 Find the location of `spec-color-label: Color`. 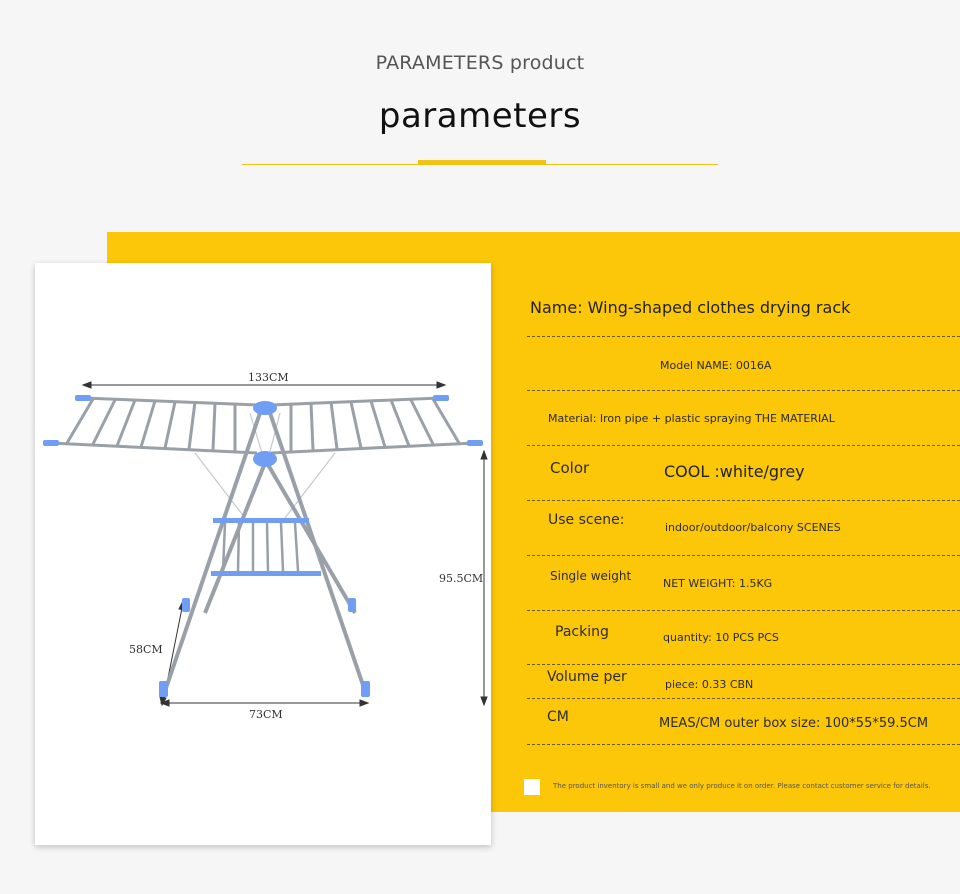

spec-color-label: Color is located at coordinates (570, 468).